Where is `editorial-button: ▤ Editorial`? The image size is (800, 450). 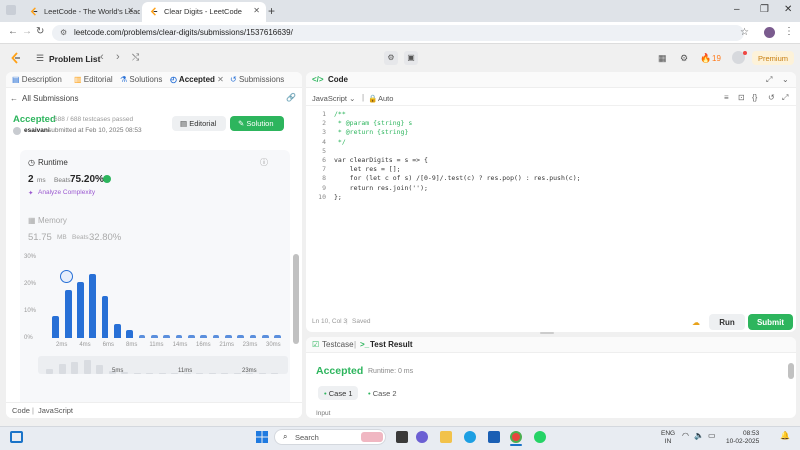 editorial-button: ▤ Editorial is located at coordinates (199, 123).